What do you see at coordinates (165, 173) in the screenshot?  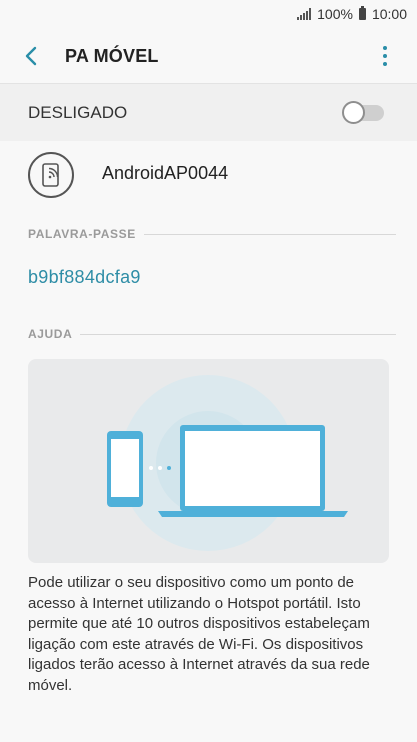 I see `network-name: AndroidAP0044` at bounding box center [165, 173].